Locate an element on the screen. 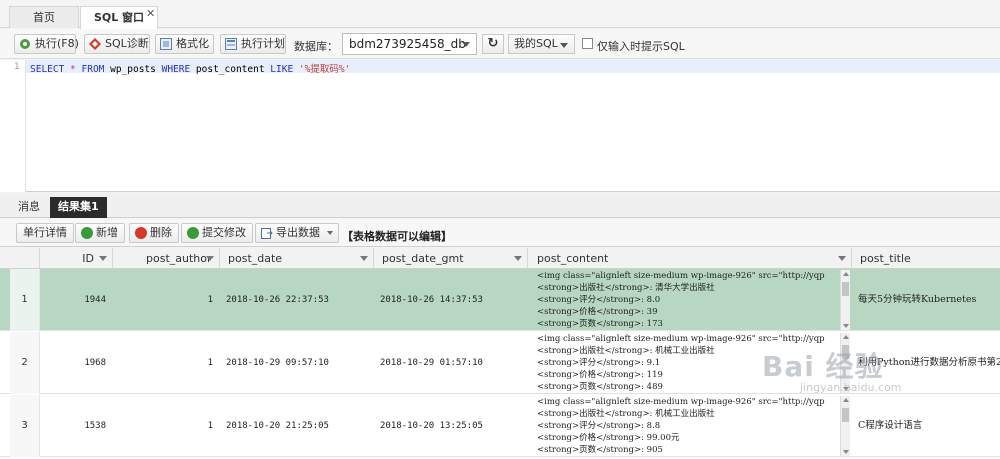 Image resolution: width=1000 pixels, height=459 pixels. cell-id: 1944 is located at coordinates (73, 300).